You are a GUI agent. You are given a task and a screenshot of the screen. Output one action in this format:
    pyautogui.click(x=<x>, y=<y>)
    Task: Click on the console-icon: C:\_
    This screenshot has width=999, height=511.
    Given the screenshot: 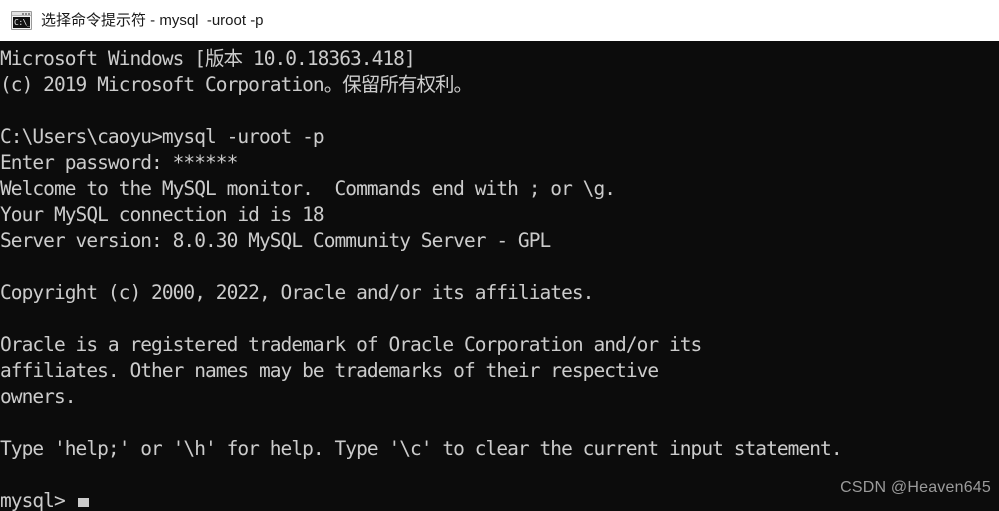 What is the action you would take?
    pyautogui.click(x=21, y=20)
    